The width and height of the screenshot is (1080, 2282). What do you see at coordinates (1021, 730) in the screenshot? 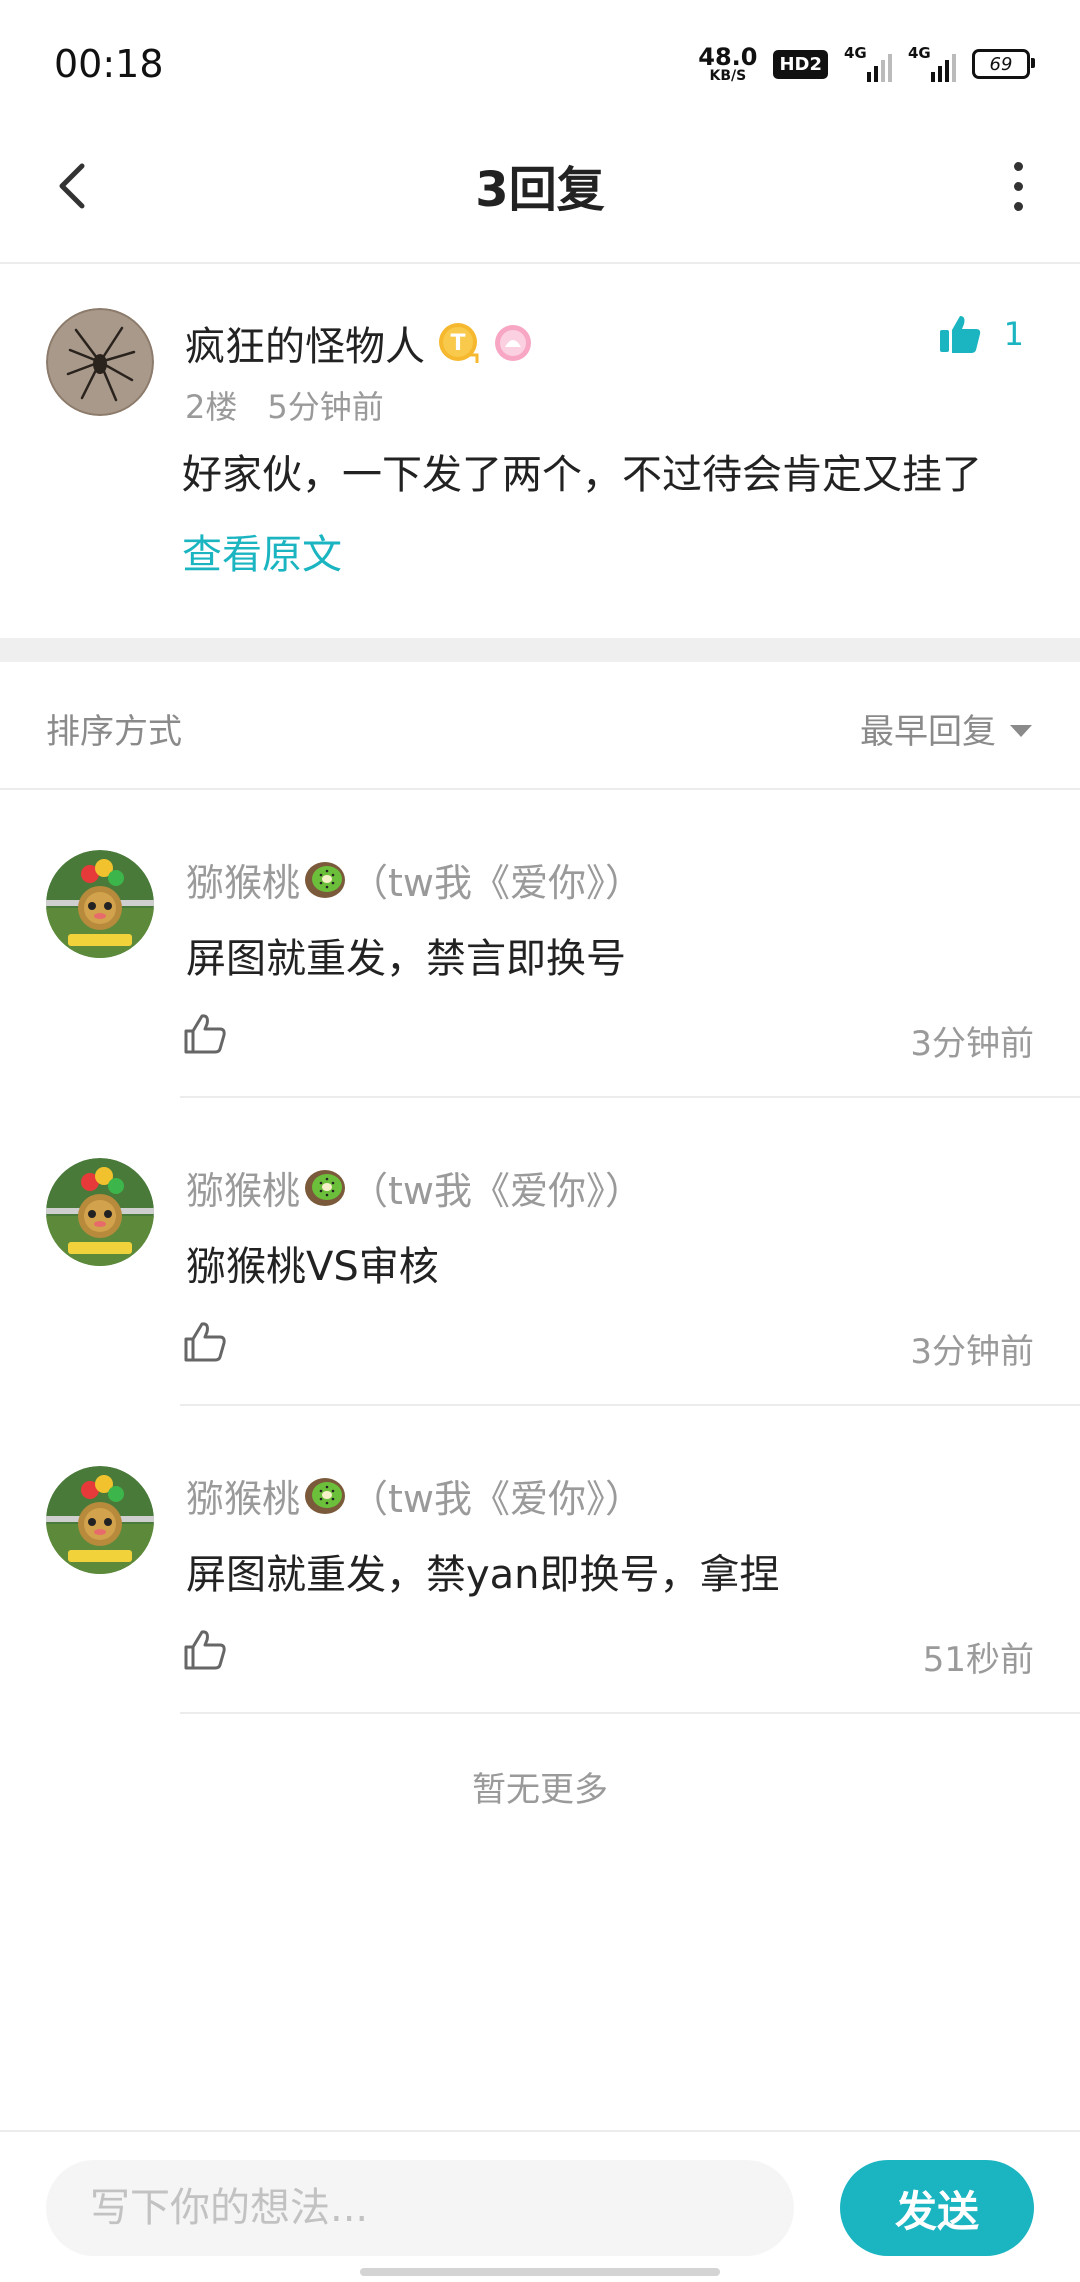
I see `caret-down-icon` at bounding box center [1021, 730].